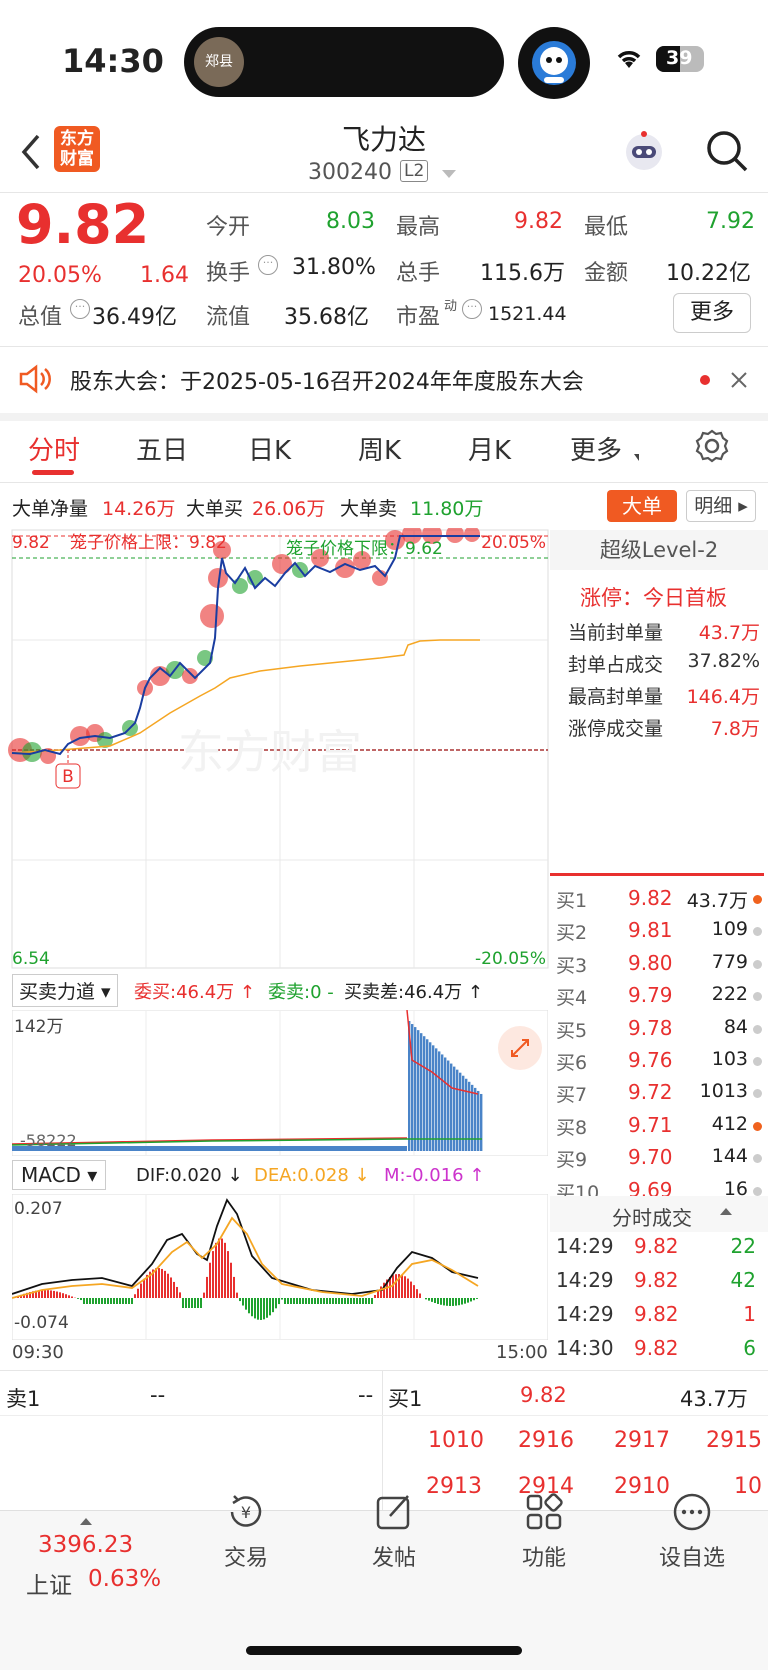 The image size is (768, 1670). What do you see at coordinates (659, 1159) in the screenshot?
I see `orderbook-row: 买9 9.70 144` at bounding box center [659, 1159].